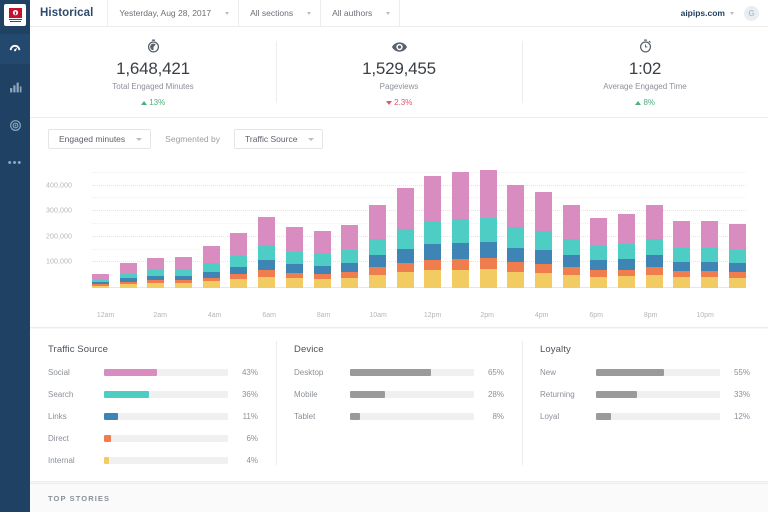  What do you see at coordinates (279, 139) in the screenshot?
I see `segment-dropdown: Traffic Source` at bounding box center [279, 139].